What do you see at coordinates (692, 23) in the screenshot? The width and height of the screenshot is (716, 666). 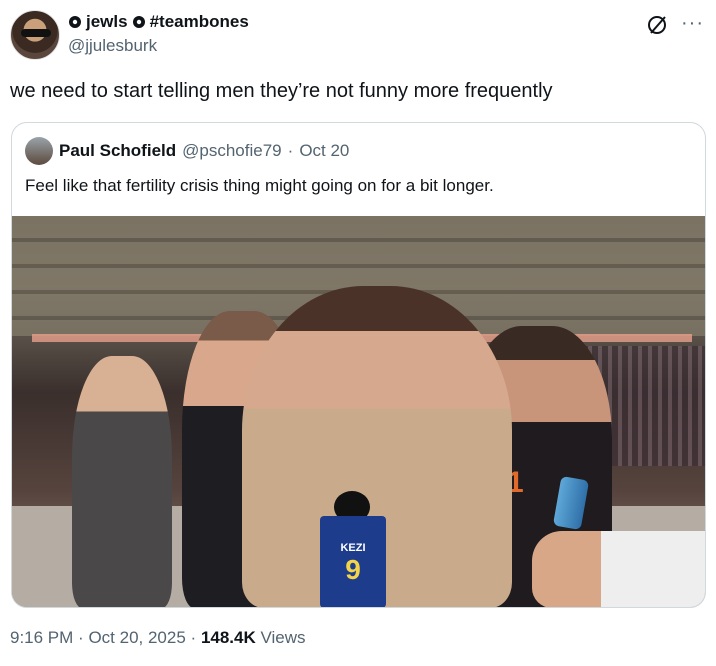 I see `more-icon: ···` at bounding box center [692, 23].